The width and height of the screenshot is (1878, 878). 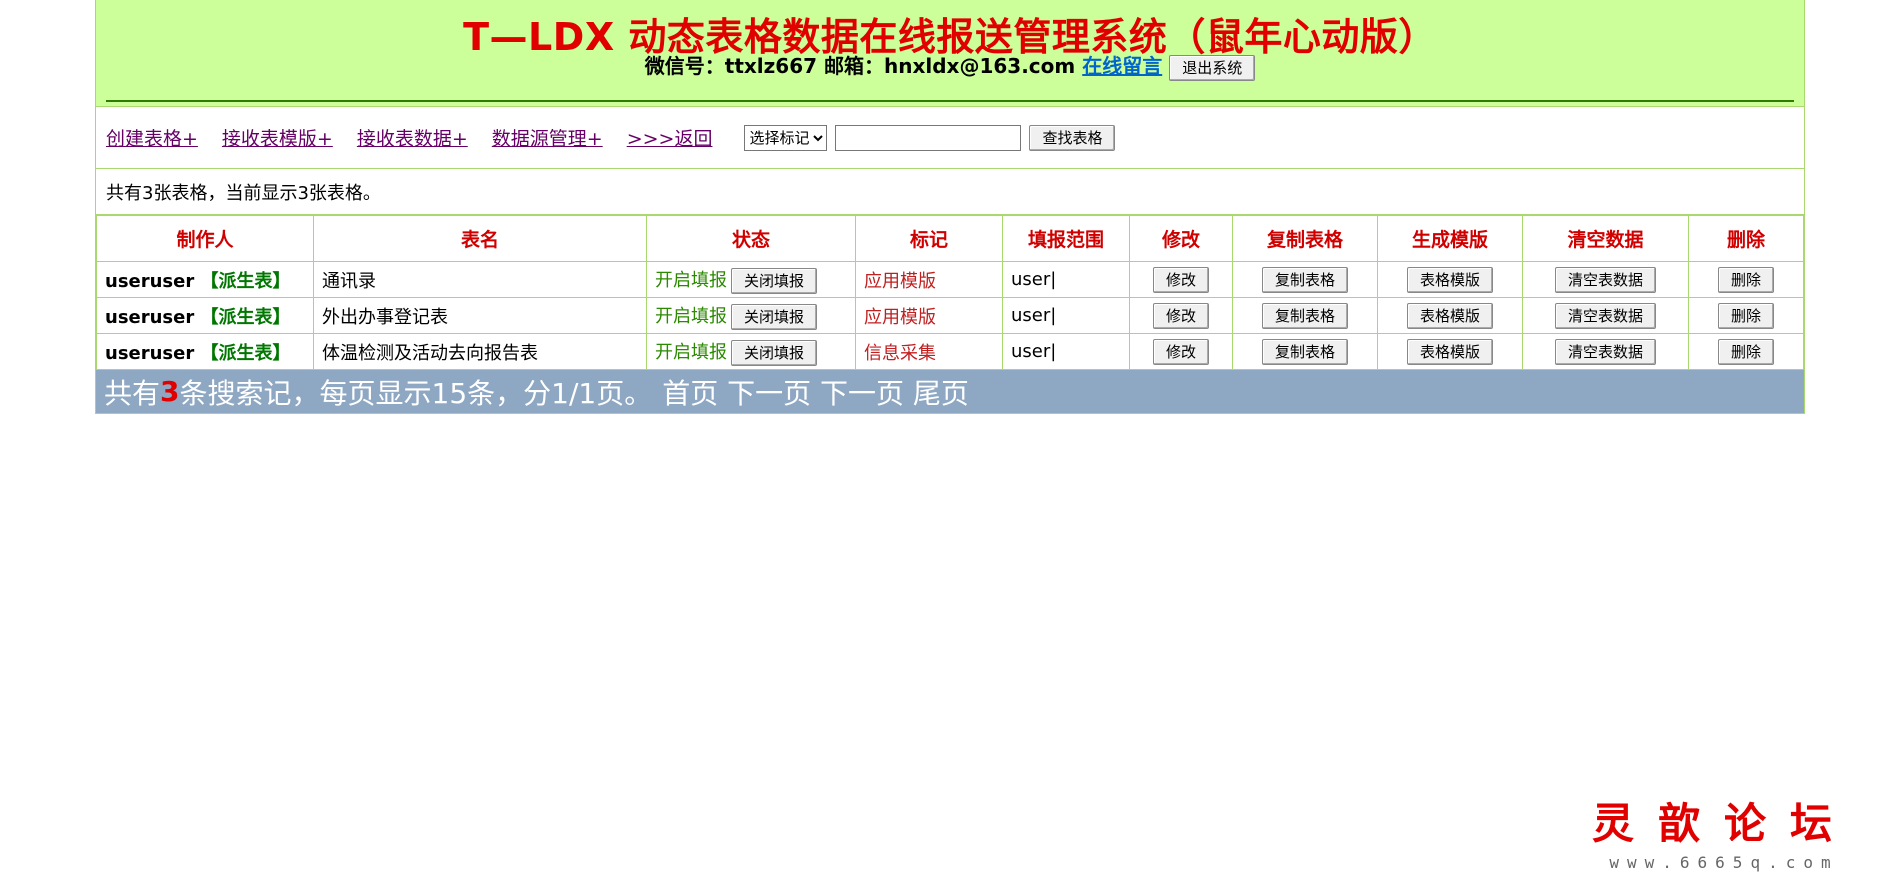 I want to click on col-copy: 复制表格, so click(x=1305, y=238).